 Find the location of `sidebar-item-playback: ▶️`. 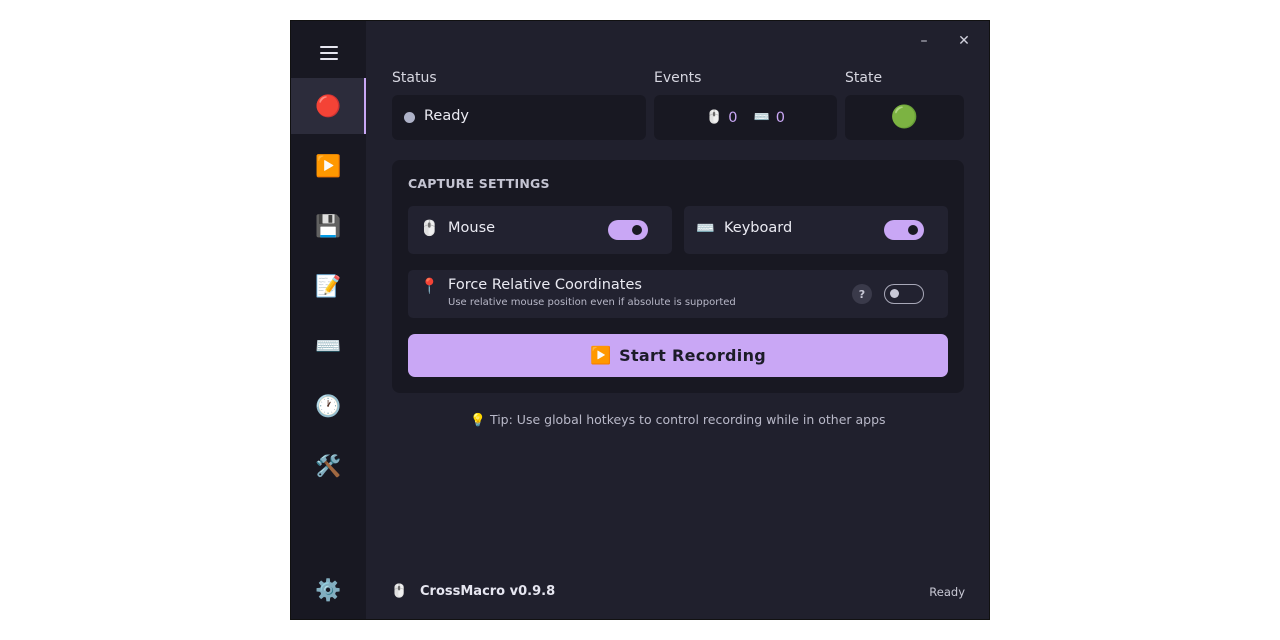

sidebar-item-playback: ▶️ is located at coordinates (328, 166).